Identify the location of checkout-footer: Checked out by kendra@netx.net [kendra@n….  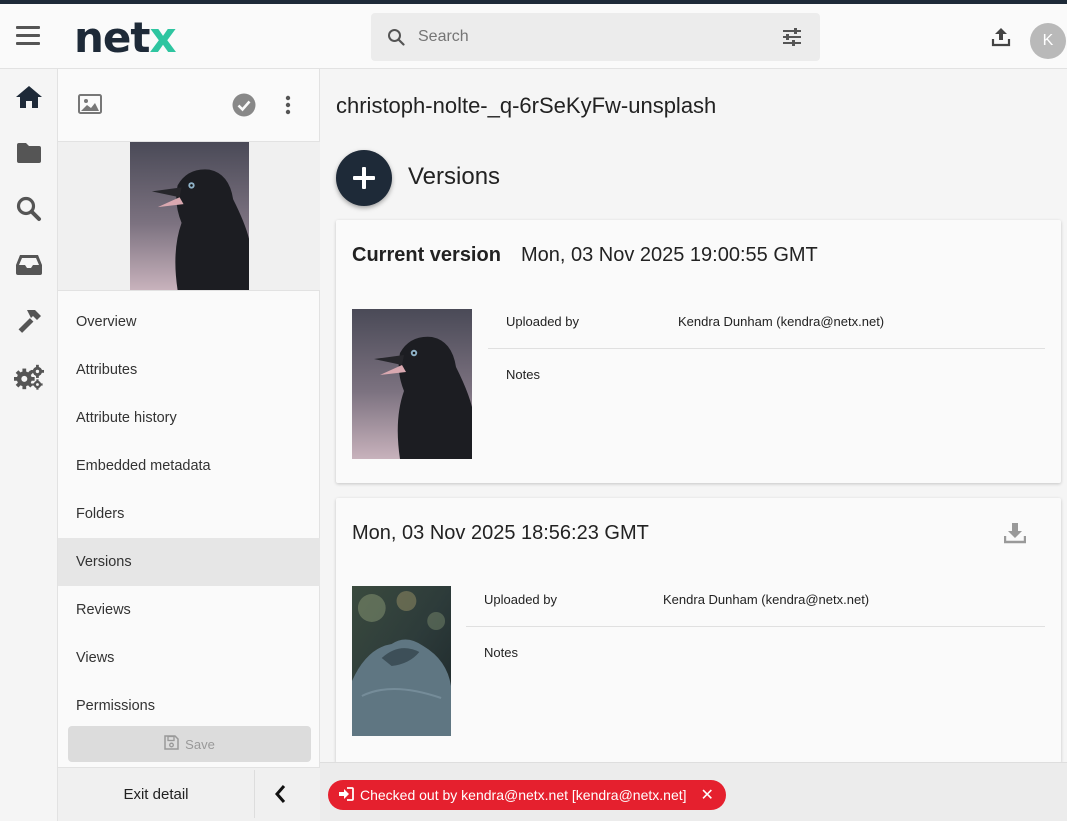
(693, 791).